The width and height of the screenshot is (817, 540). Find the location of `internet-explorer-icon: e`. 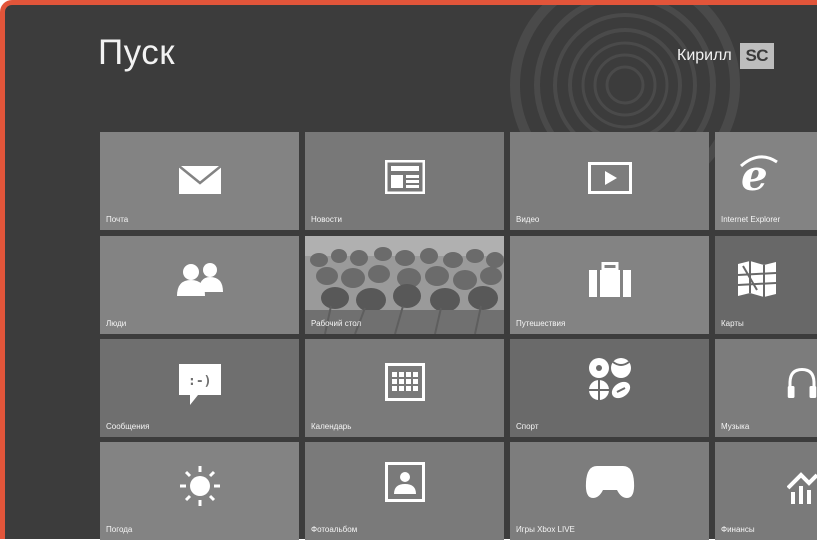

internet-explorer-icon: e is located at coordinates (759, 174).